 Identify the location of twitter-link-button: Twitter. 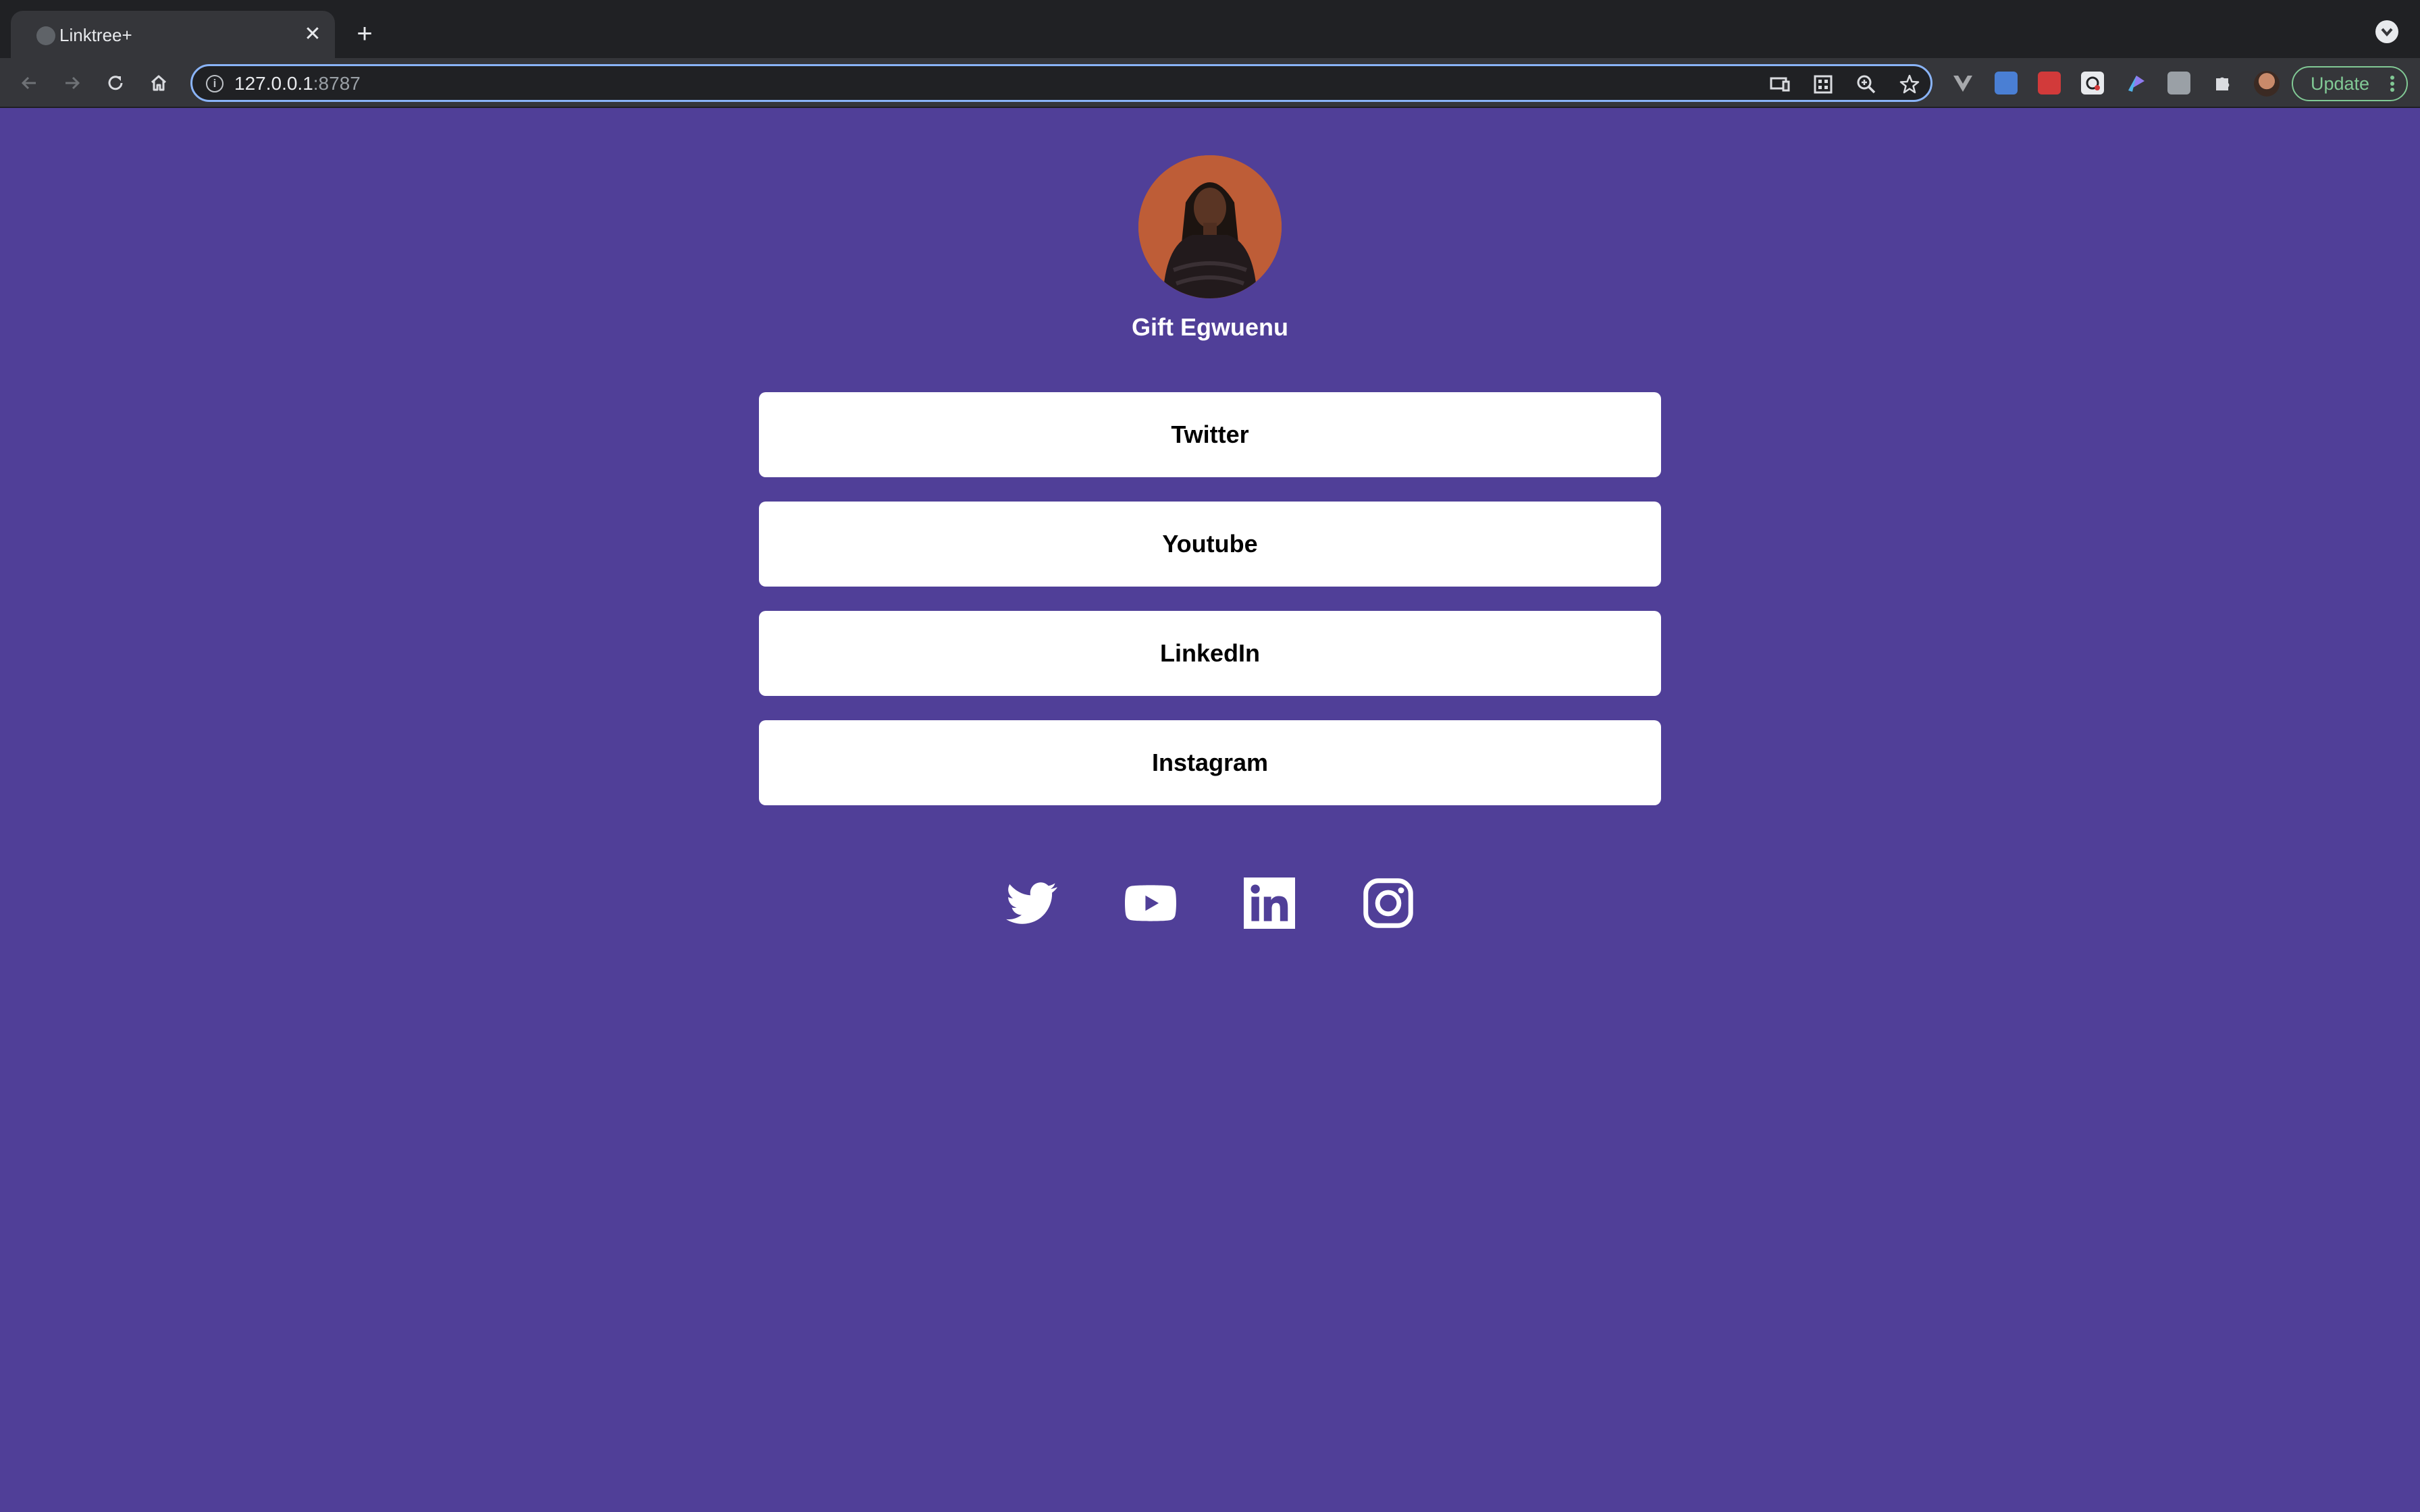
(1210, 434).